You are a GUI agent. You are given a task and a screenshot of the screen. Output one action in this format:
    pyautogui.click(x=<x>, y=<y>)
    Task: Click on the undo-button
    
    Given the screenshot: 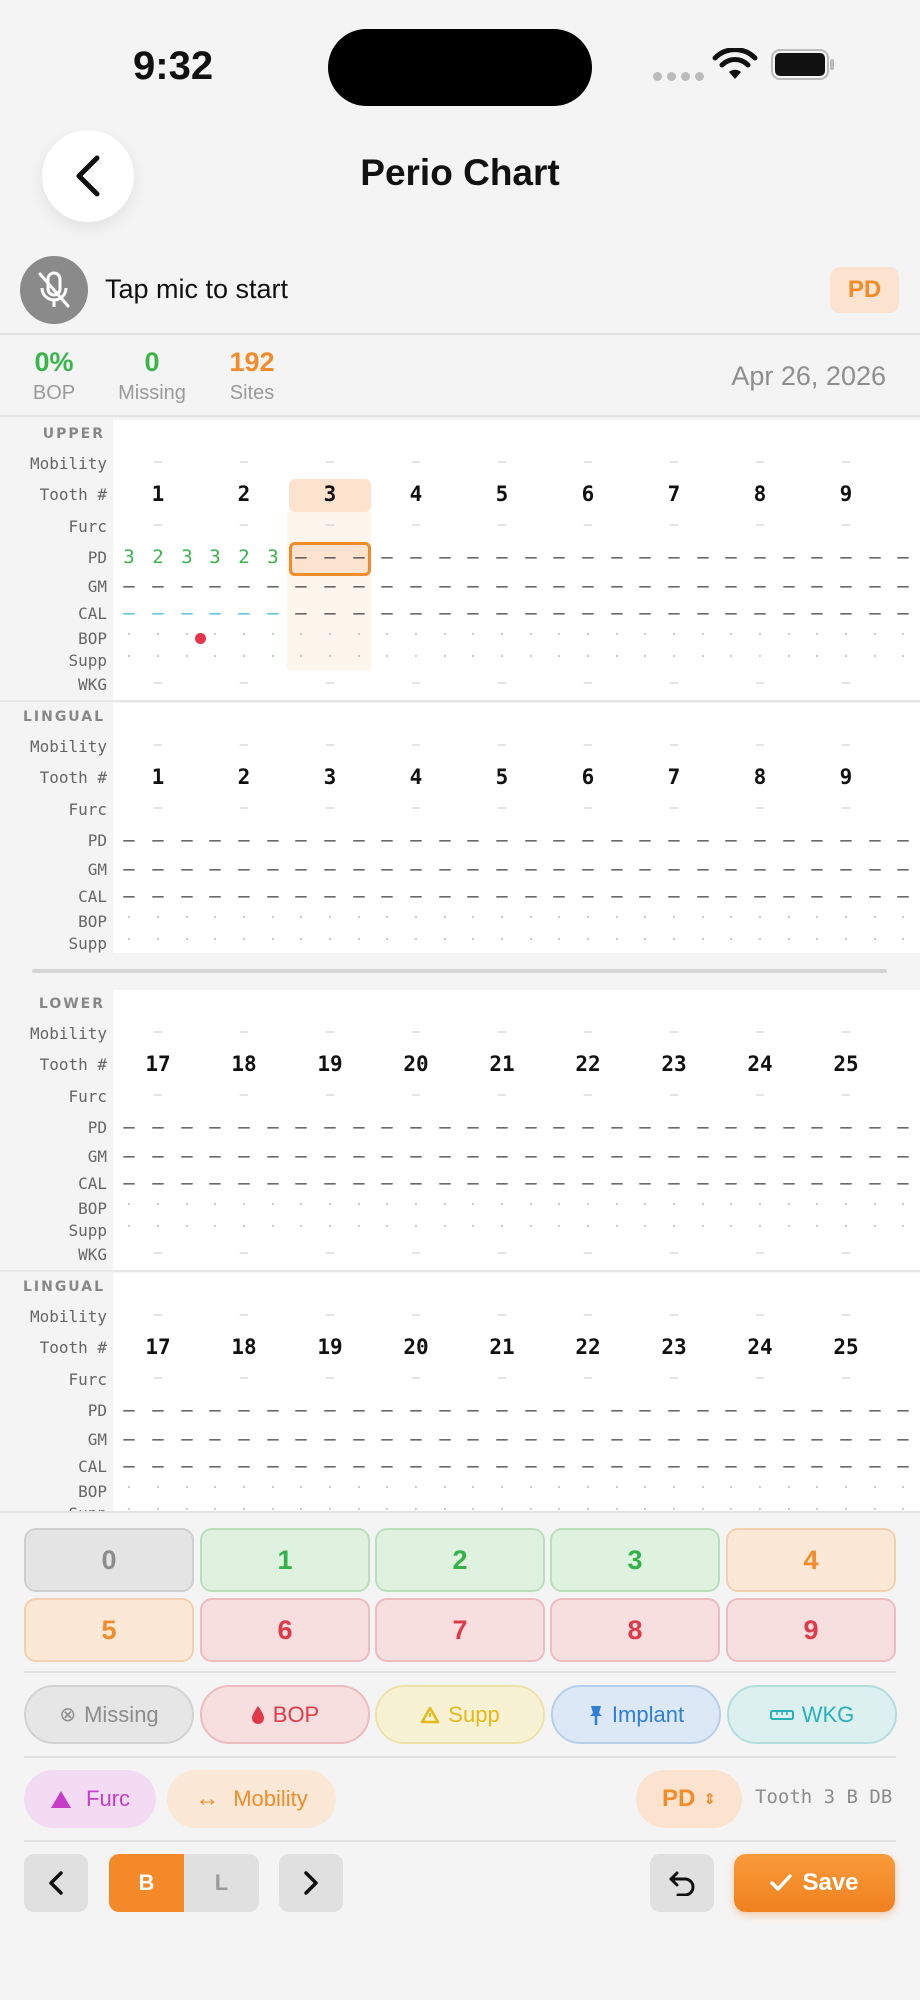 What is the action you would take?
    pyautogui.click(x=682, y=1883)
    